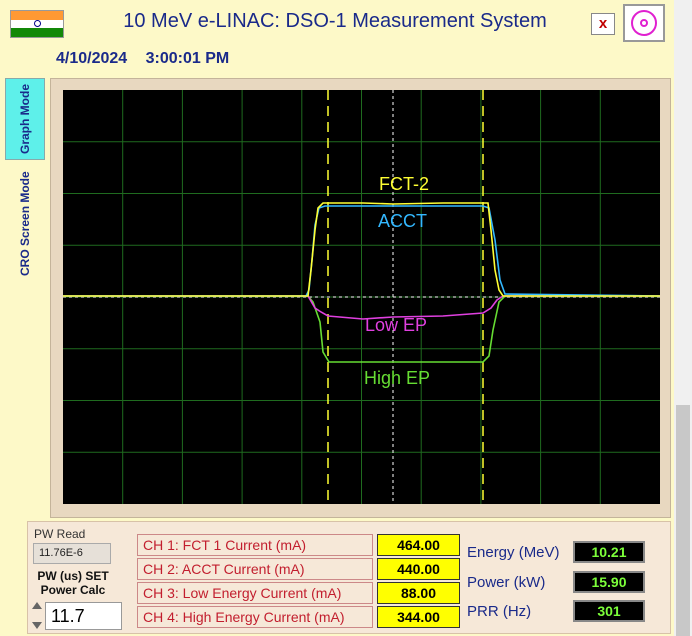 The width and height of the screenshot is (692, 636). I want to click on time-text: 3:00:01 PM, so click(187, 58).